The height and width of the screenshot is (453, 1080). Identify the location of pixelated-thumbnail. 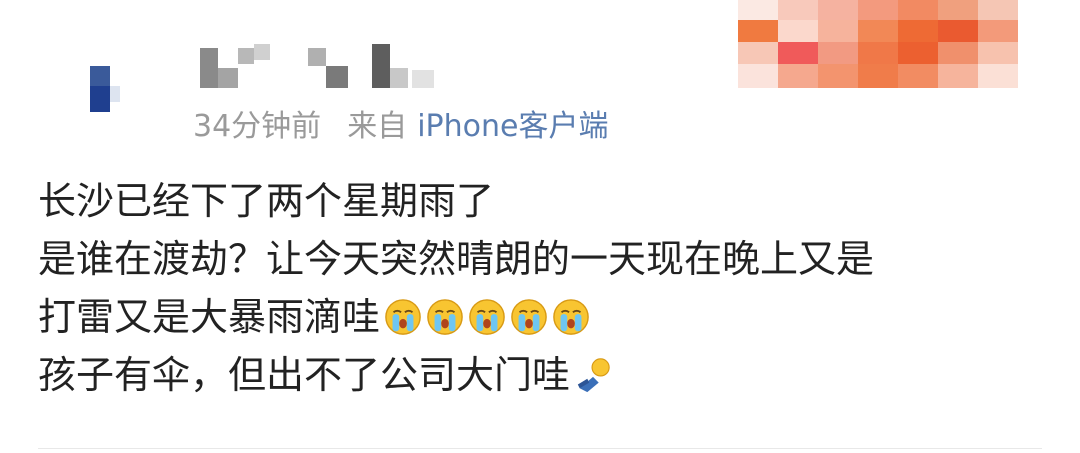
(883, 45).